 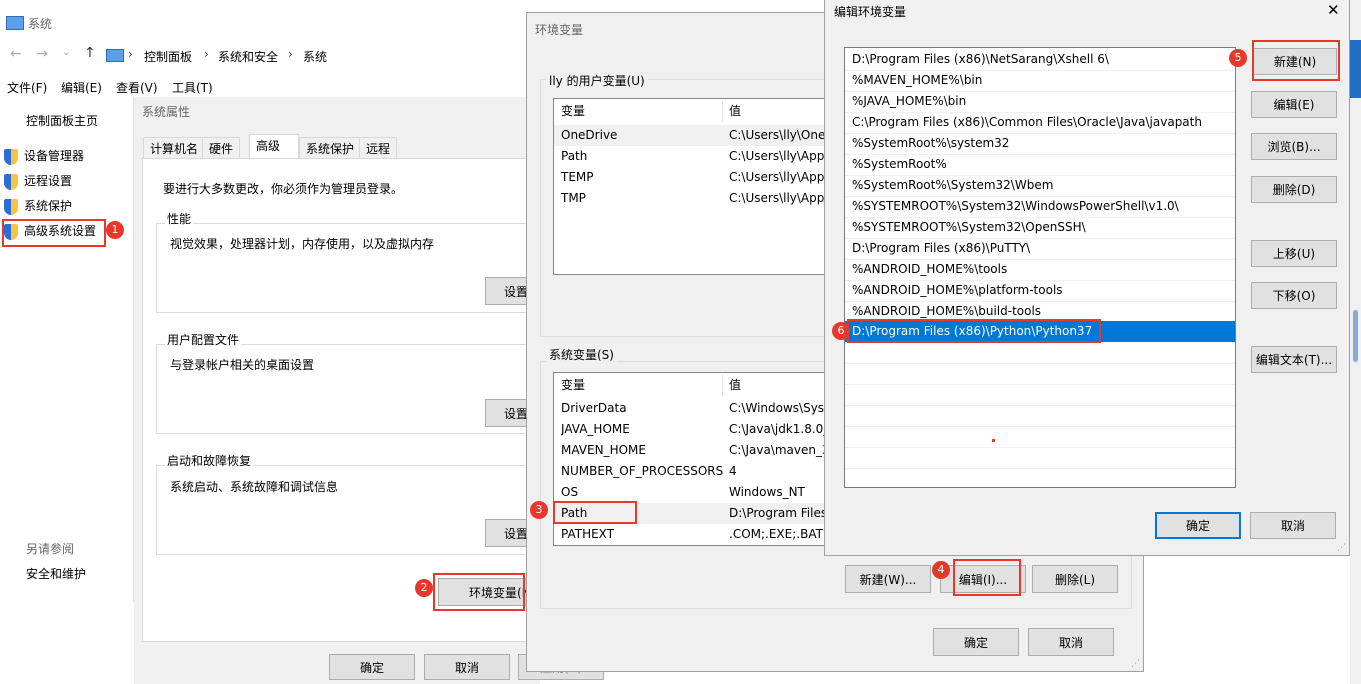 I want to click on list-item: %SYSTEMROOT%\System32\OpenSSH\, so click(x=1040, y=228).